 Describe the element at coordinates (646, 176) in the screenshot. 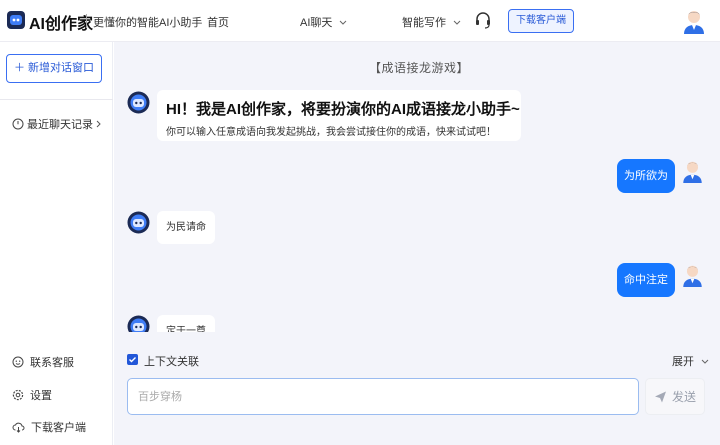

I see `user-message: 为所欲为` at that location.